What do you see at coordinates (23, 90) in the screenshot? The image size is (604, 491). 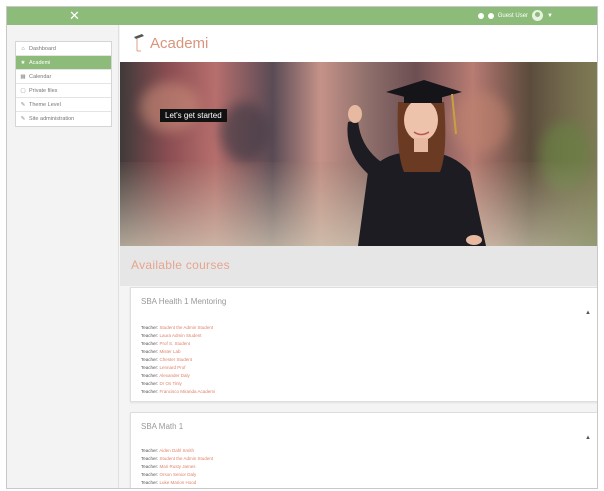 I see `file-icon: ▢` at bounding box center [23, 90].